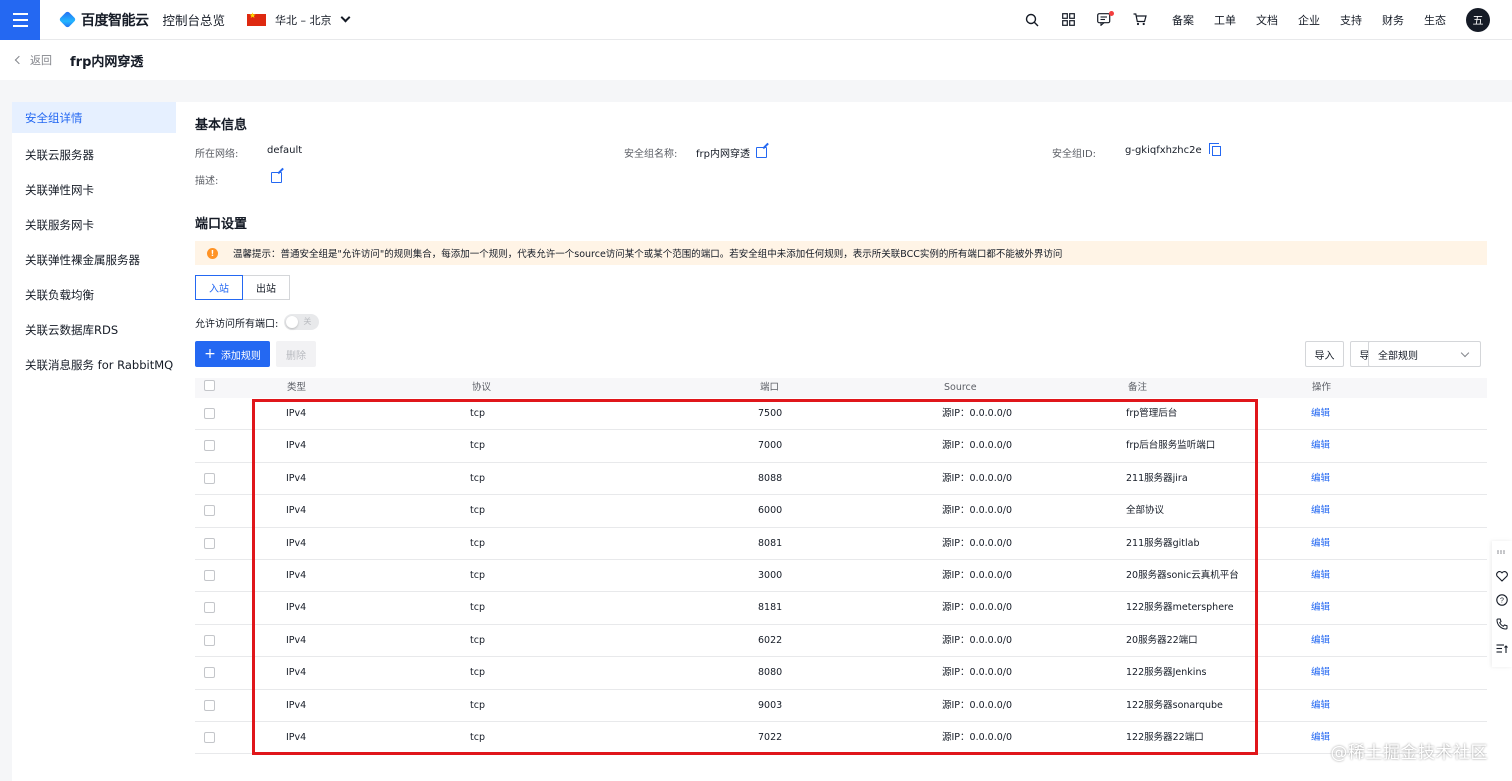 Image resolution: width=1512 pixels, height=781 pixels. Describe the element at coordinates (94, 224) in the screenshot. I see `sidebar-item-related-service-nic: 关联服务网卡` at that location.